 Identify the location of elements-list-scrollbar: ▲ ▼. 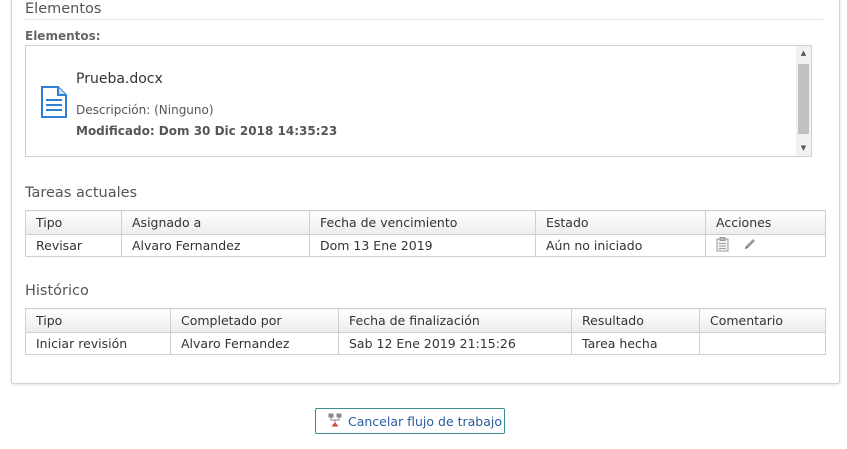
(803, 101).